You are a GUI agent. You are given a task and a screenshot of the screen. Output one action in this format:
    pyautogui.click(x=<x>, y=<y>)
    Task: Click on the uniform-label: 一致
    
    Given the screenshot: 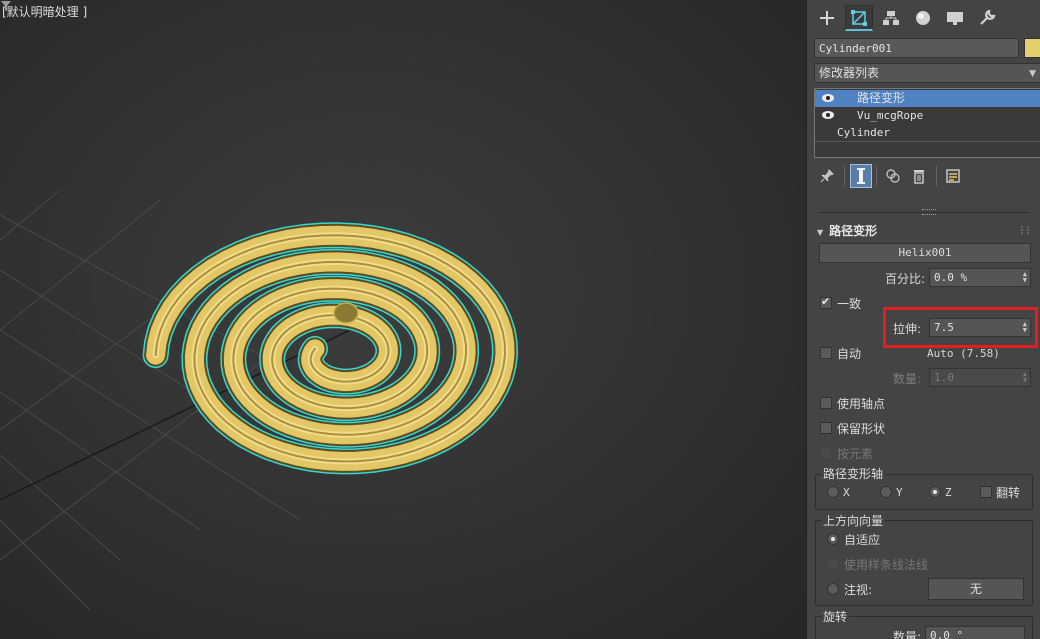 What is the action you would take?
    pyautogui.click(x=849, y=304)
    